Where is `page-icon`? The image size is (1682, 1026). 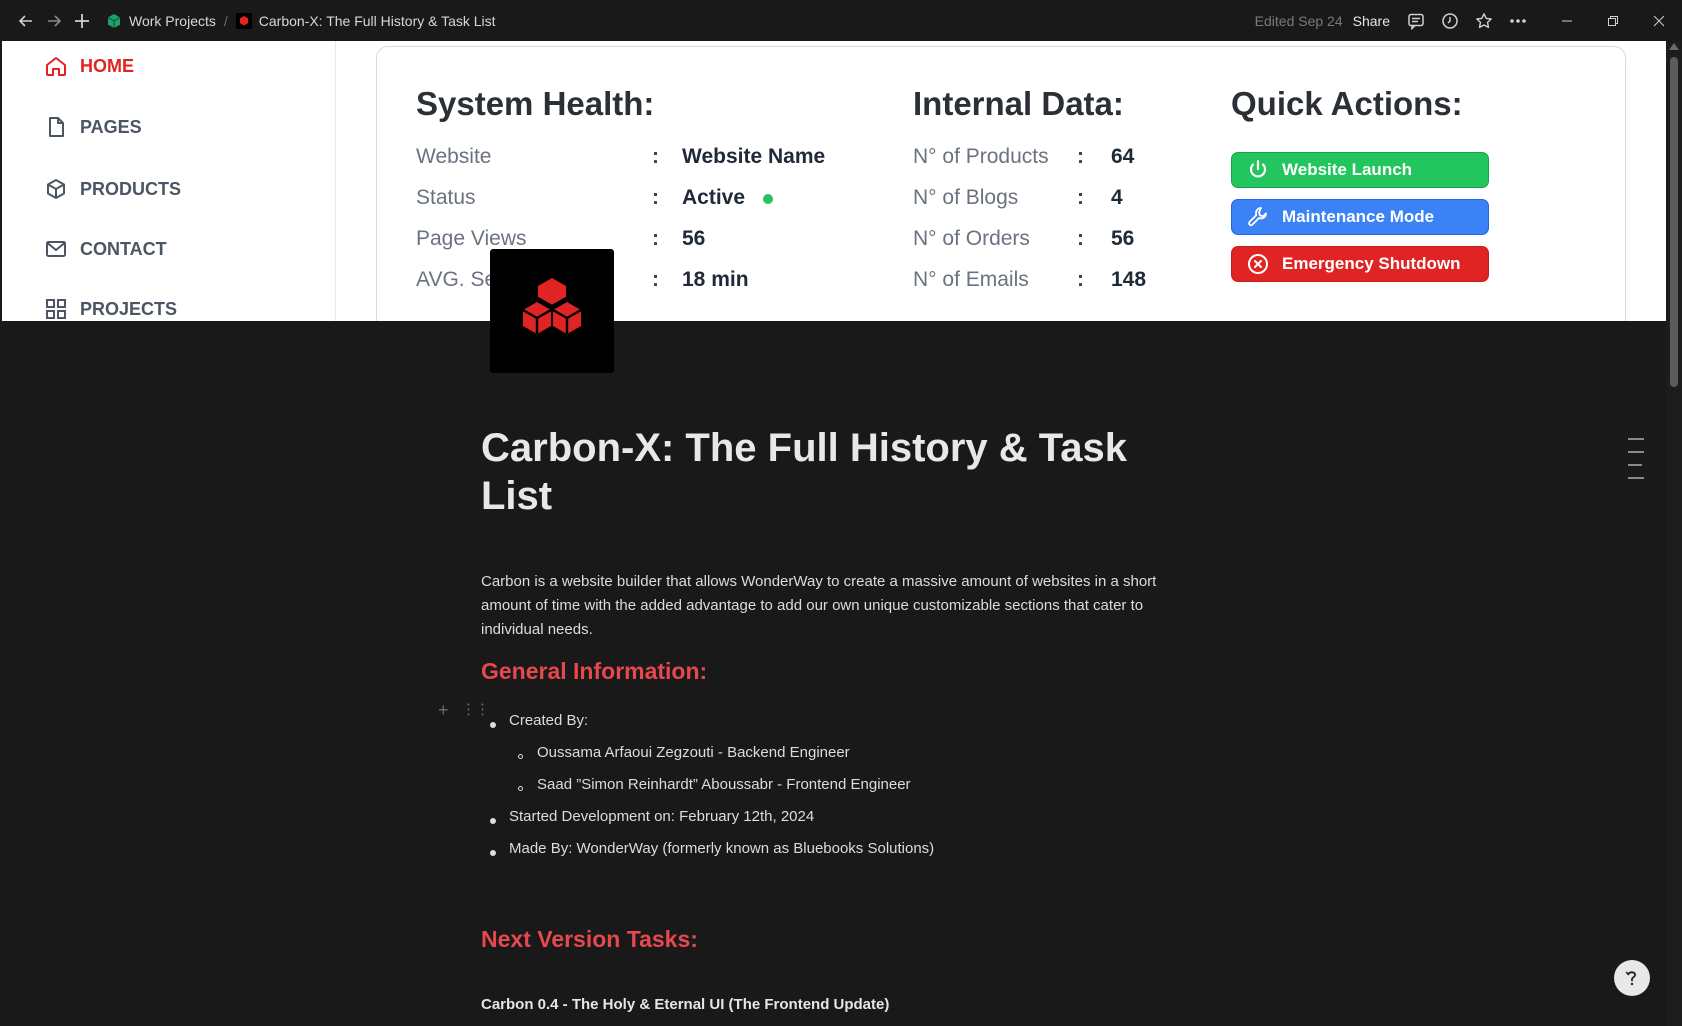
page-icon is located at coordinates (552, 311).